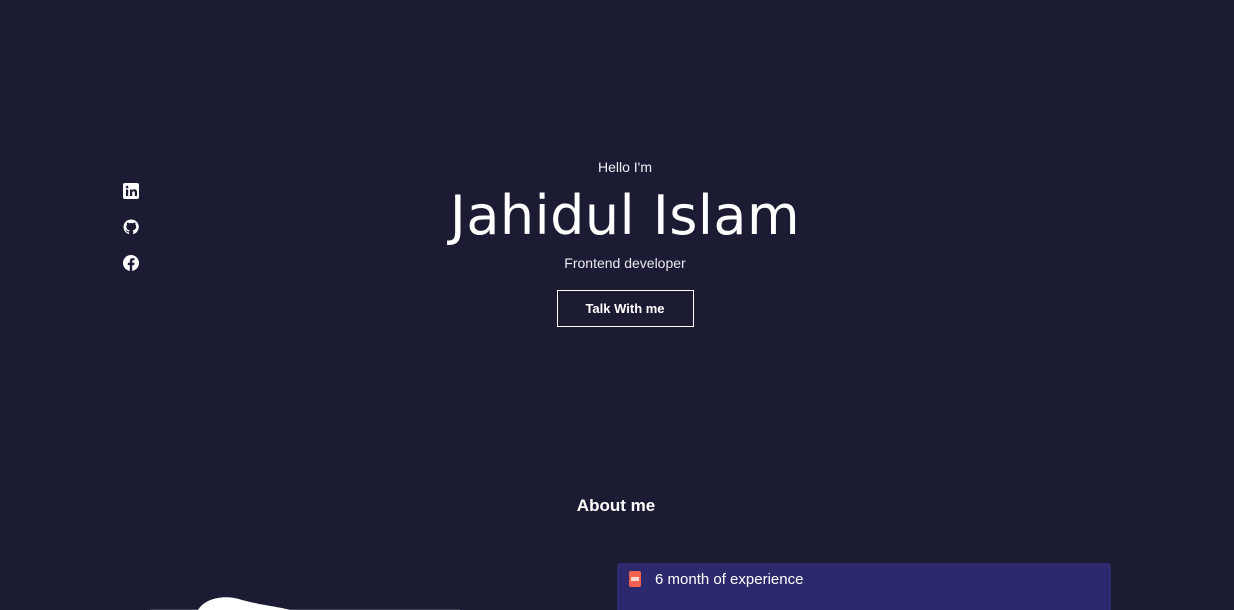 Image resolution: width=1234 pixels, height=610 pixels. What do you see at coordinates (616, 505) in the screenshot?
I see `about-heading: About me` at bounding box center [616, 505].